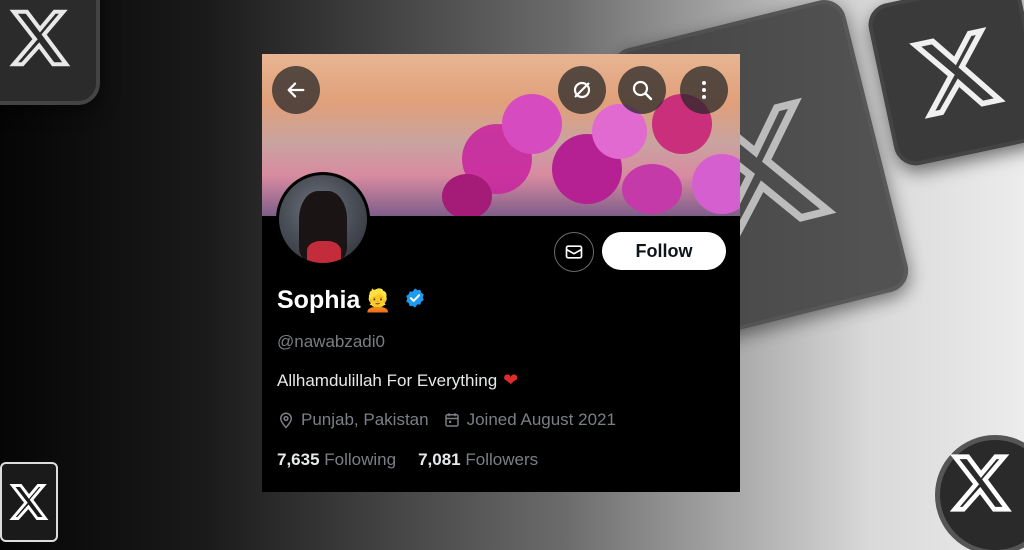 The width and height of the screenshot is (1024, 550). Describe the element at coordinates (415, 300) in the screenshot. I see `verified-badge-icon` at that location.